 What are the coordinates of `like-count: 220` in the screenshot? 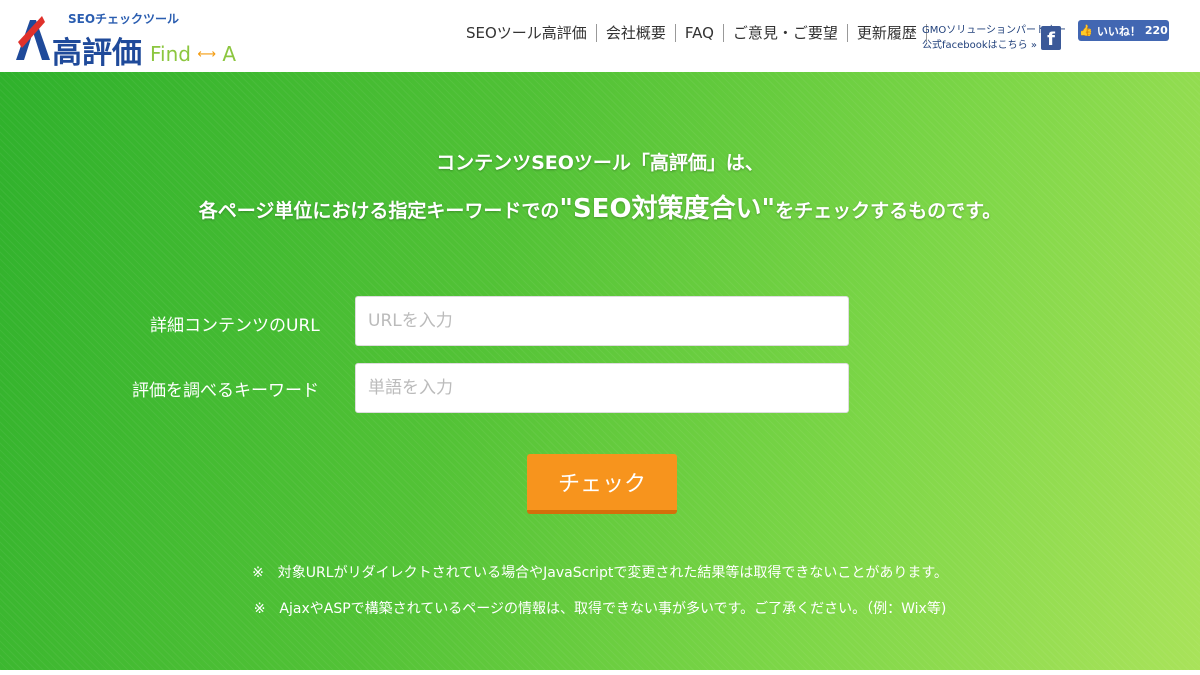 It's located at (1156, 30).